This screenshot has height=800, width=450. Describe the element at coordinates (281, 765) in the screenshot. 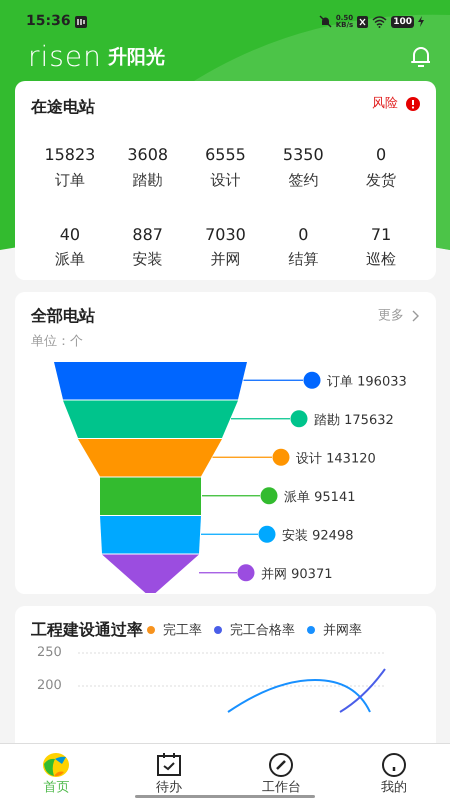

I see `compass-icon` at that location.